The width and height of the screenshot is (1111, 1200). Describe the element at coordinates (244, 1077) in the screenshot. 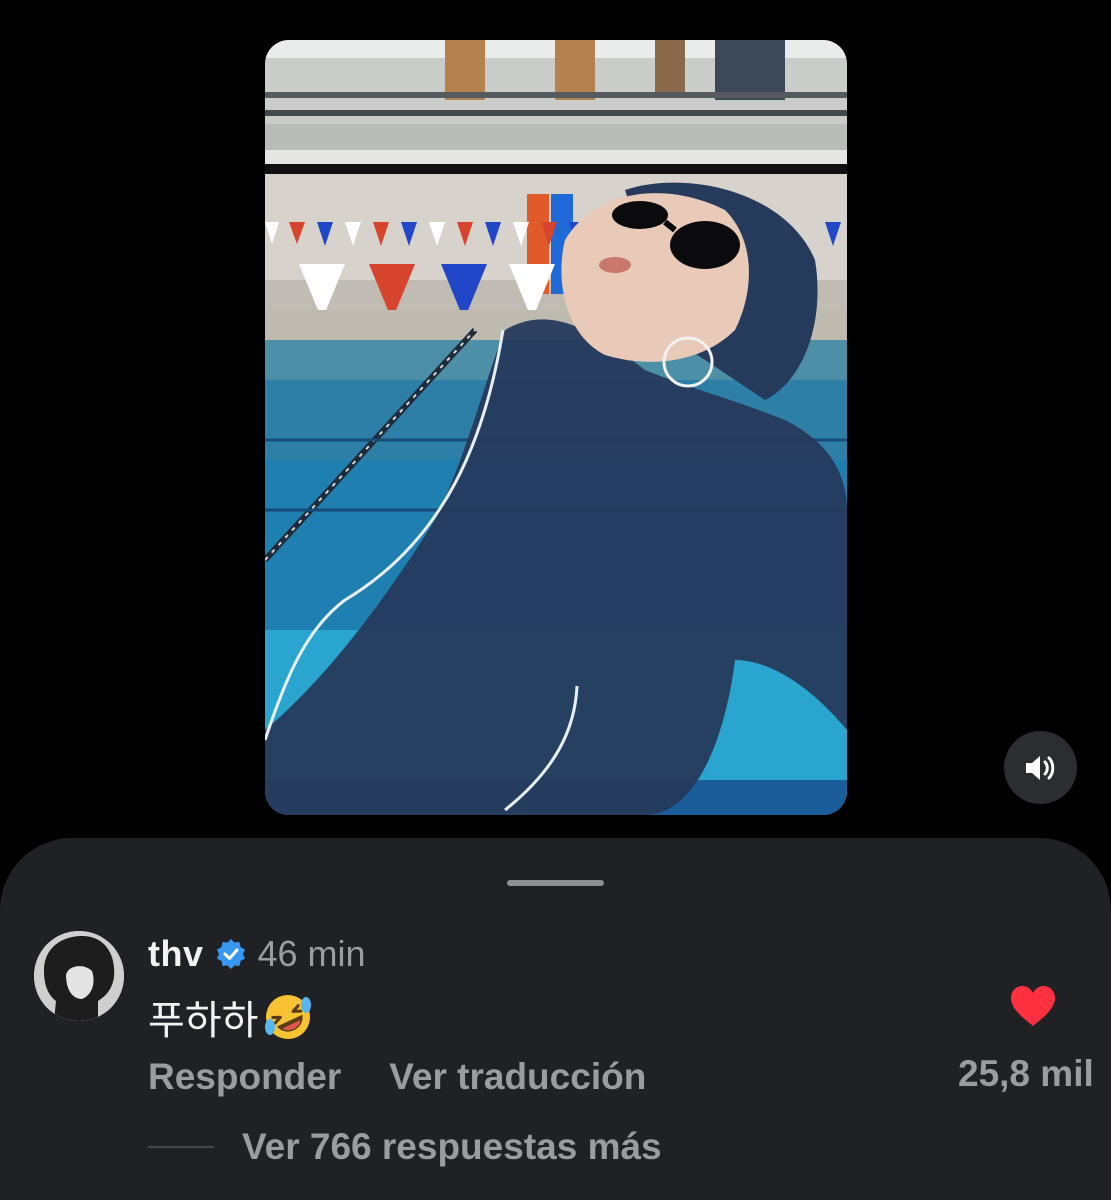

I see `reply-button: Responder` at that location.